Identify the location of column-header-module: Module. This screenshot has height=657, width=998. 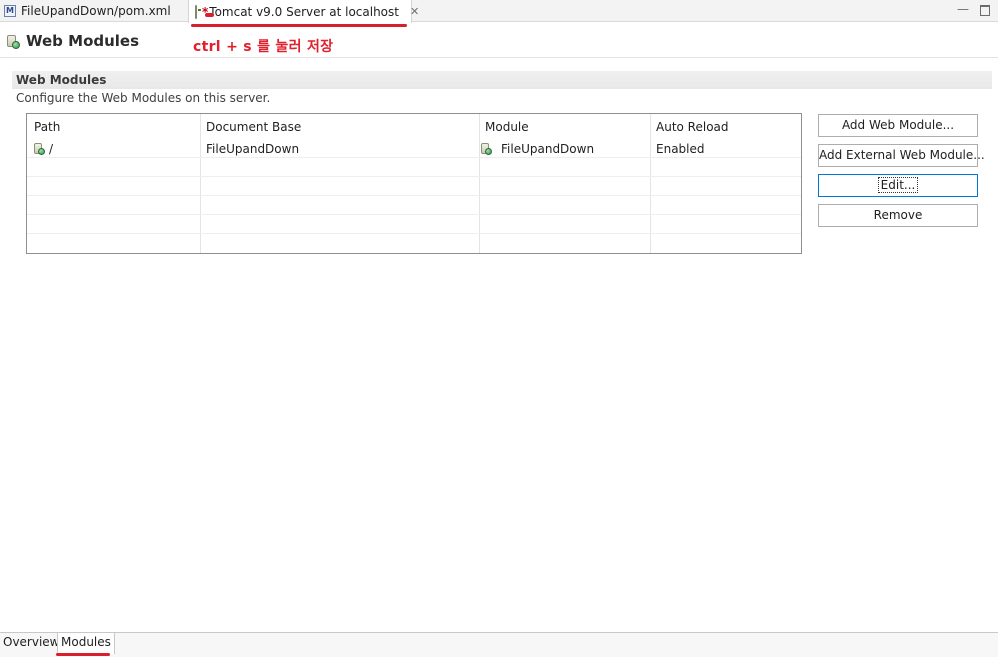
(507, 127).